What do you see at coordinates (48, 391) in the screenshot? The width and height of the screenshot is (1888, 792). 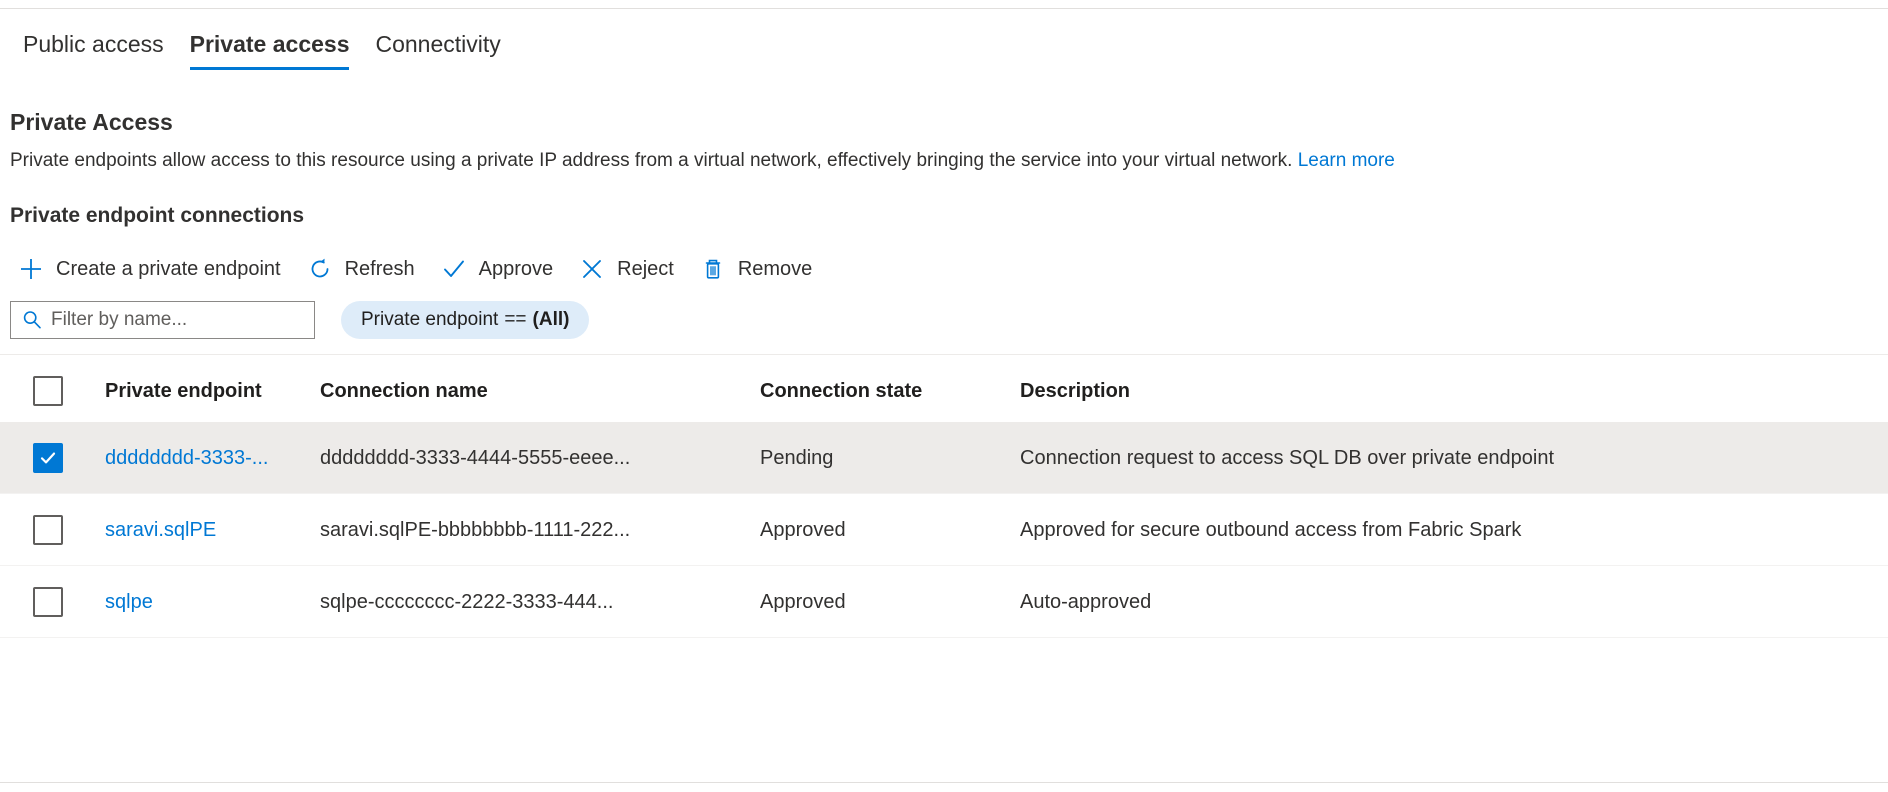 I see `select-all-checkbox` at bounding box center [48, 391].